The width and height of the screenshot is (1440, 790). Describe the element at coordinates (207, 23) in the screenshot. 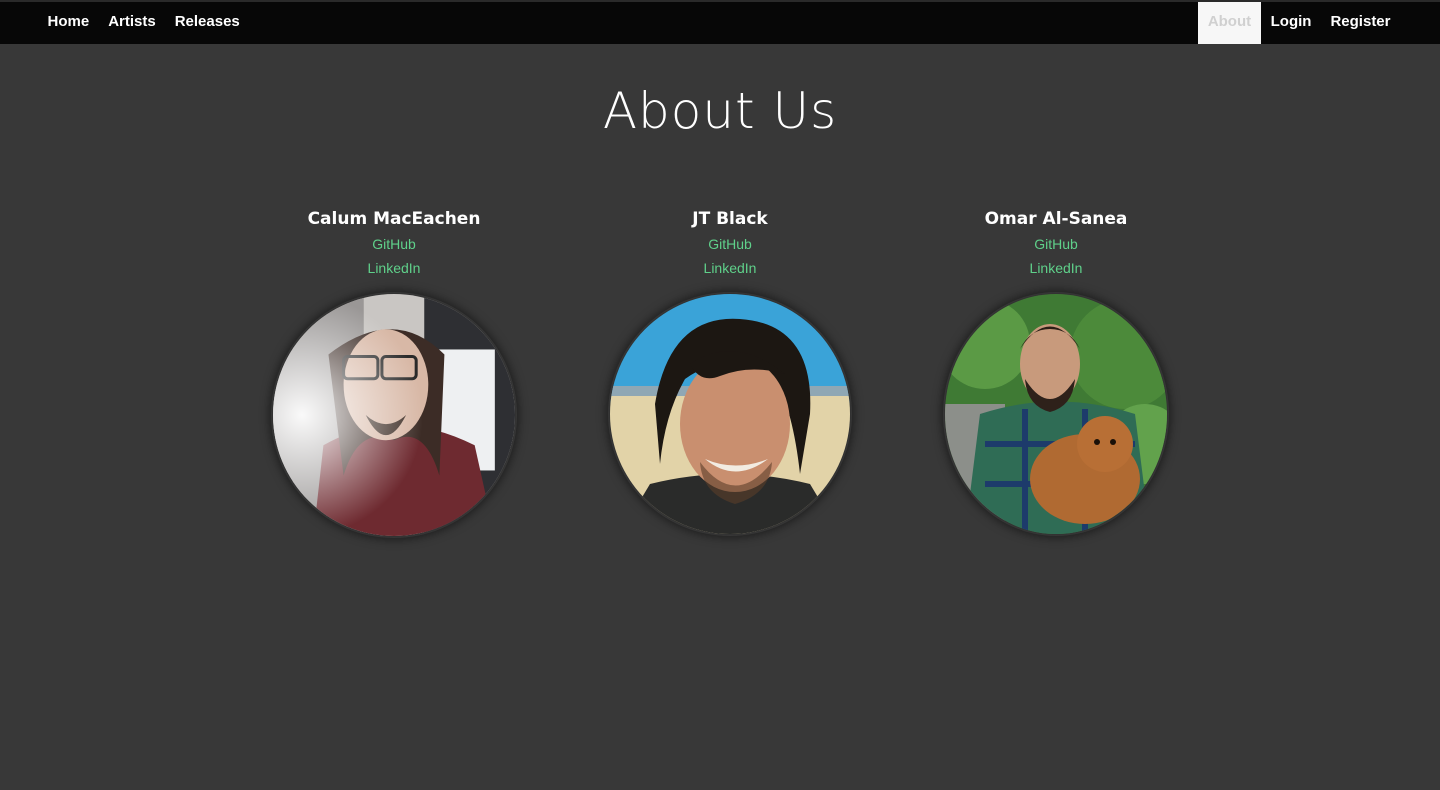

I see `nav-releases-link: Releases` at that location.